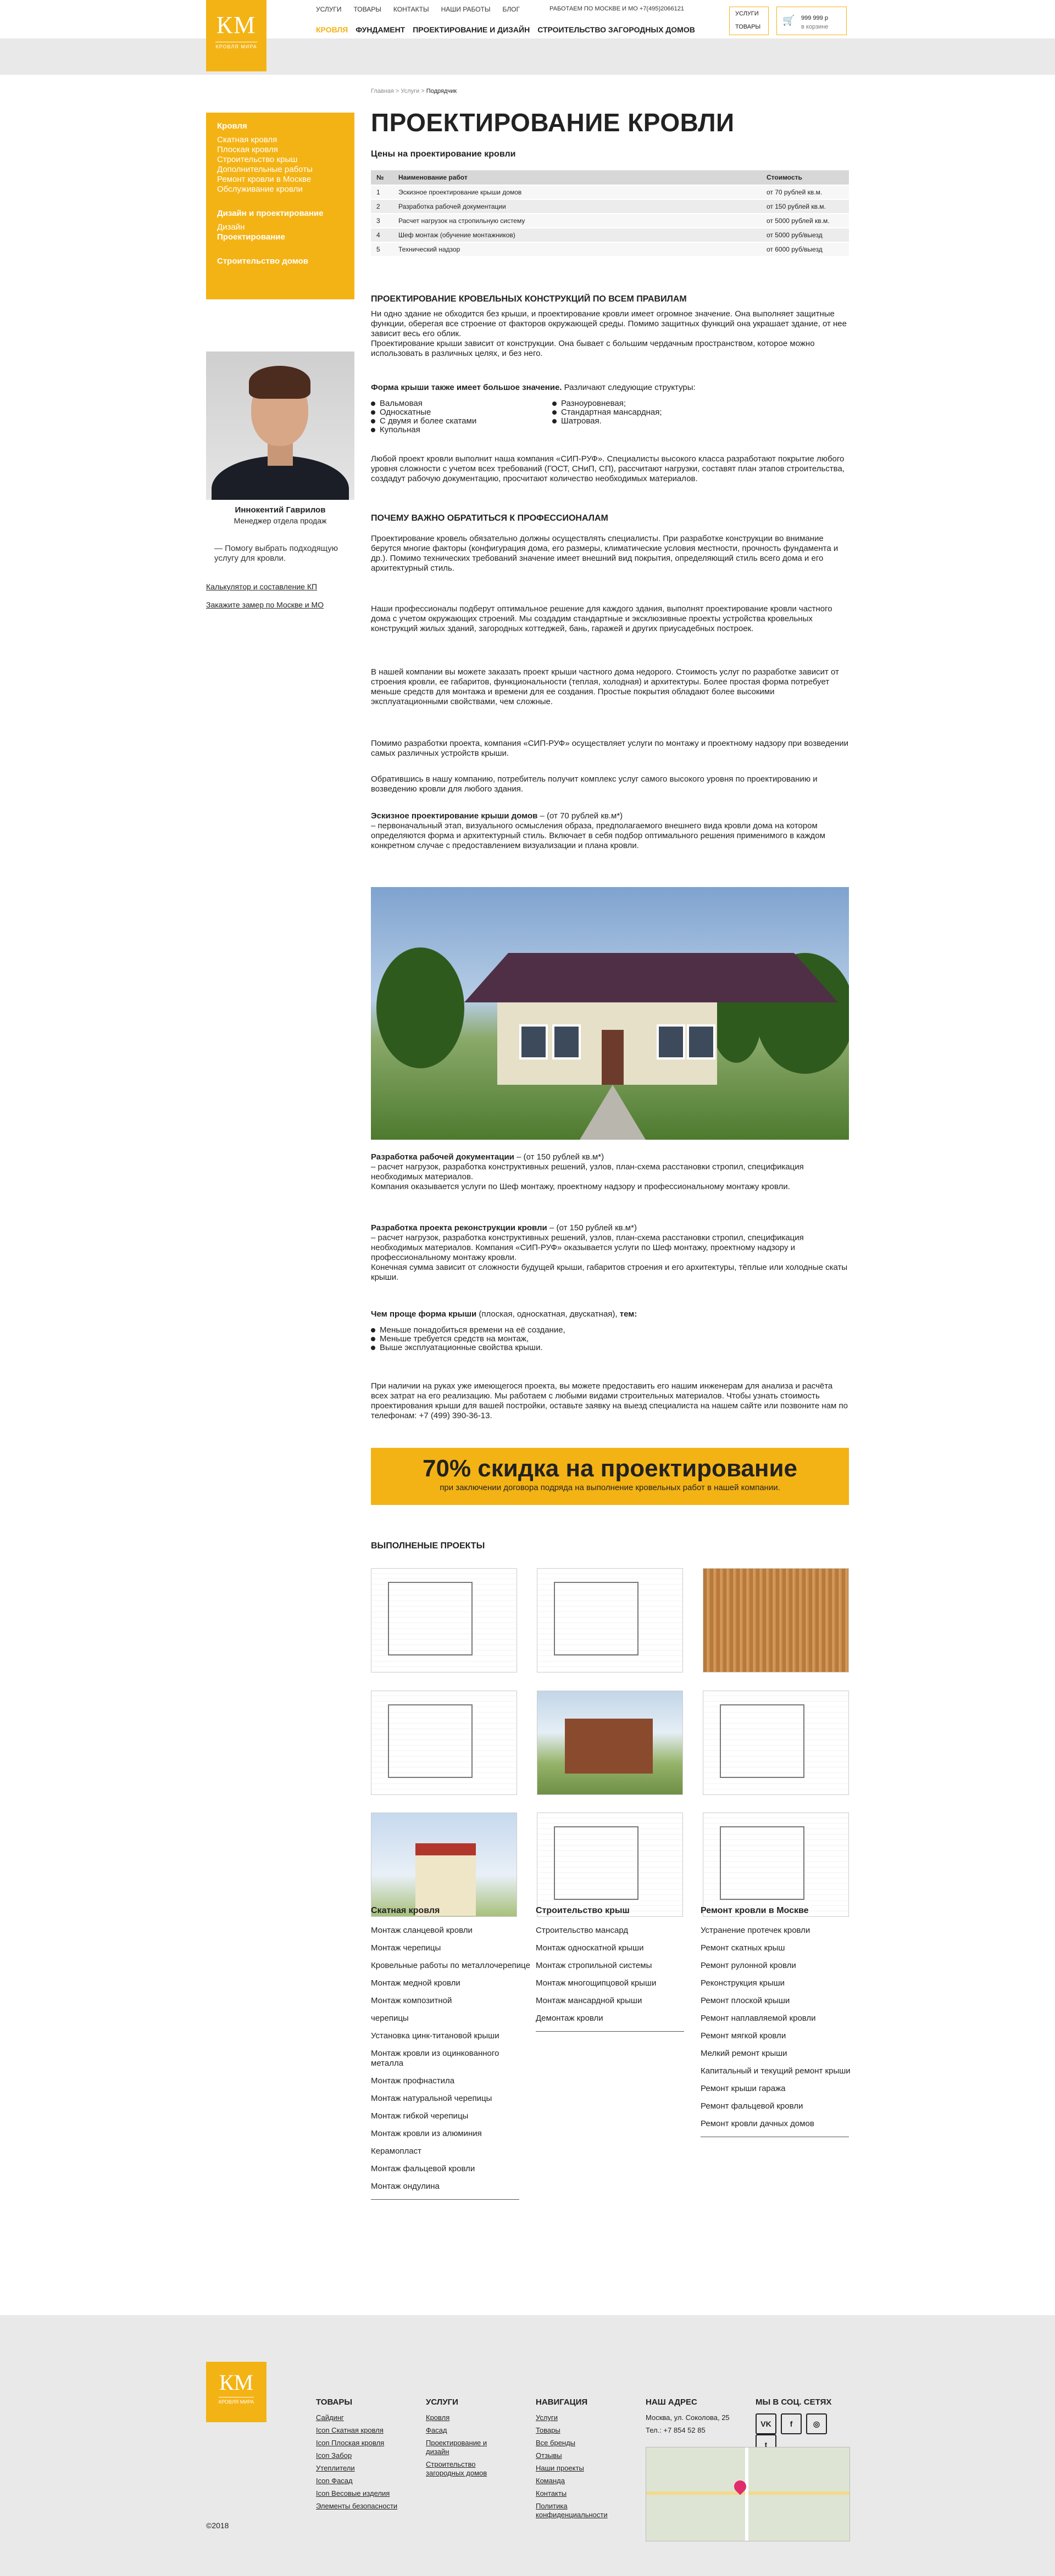 The image size is (1055, 2576). Describe the element at coordinates (450, 2081) in the screenshot. I see `link: Монтаж профнастила` at that location.